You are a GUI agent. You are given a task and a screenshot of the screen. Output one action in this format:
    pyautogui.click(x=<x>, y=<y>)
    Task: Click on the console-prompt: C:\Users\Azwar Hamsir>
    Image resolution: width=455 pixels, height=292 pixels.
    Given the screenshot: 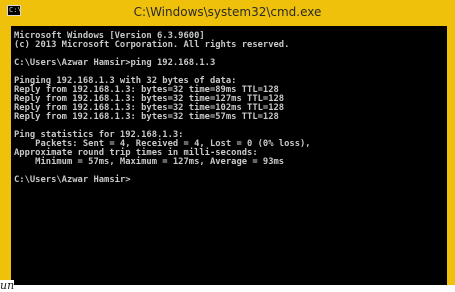 What is the action you would take?
    pyautogui.click(x=230, y=180)
    